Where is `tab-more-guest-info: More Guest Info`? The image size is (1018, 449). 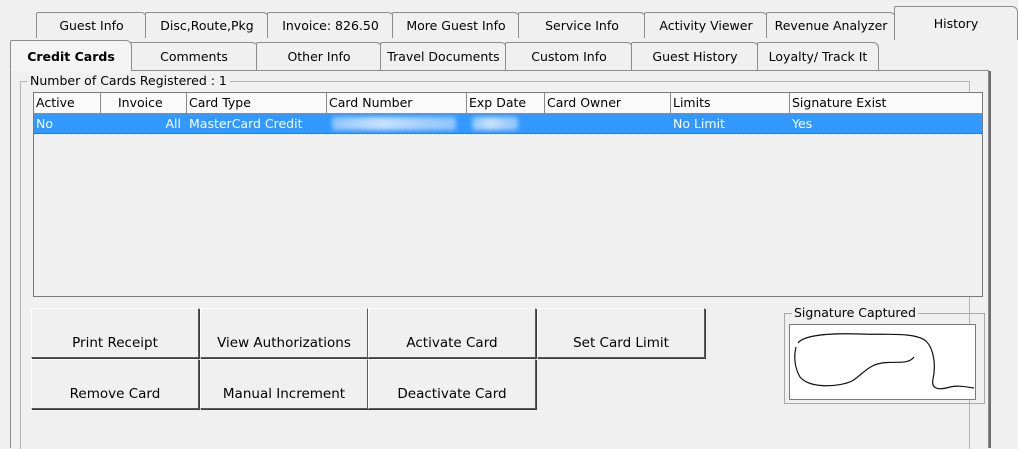 tab-more-guest-info: More Guest Info is located at coordinates (456, 25).